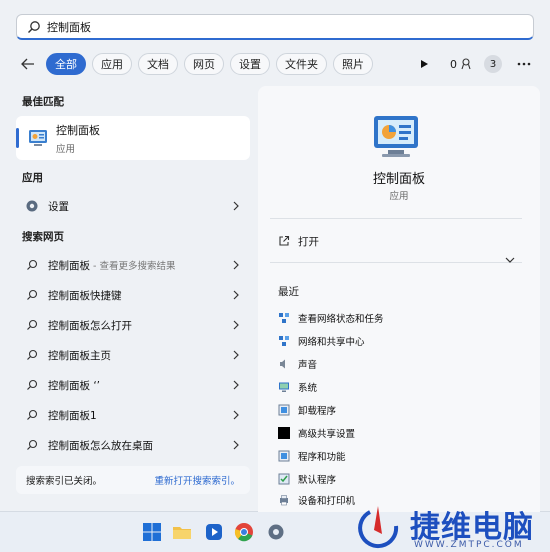 This screenshot has width=550, height=552. I want to click on search-index-footer: 搜索索引已关闭。 重新打开搜索索引。, so click(133, 480).